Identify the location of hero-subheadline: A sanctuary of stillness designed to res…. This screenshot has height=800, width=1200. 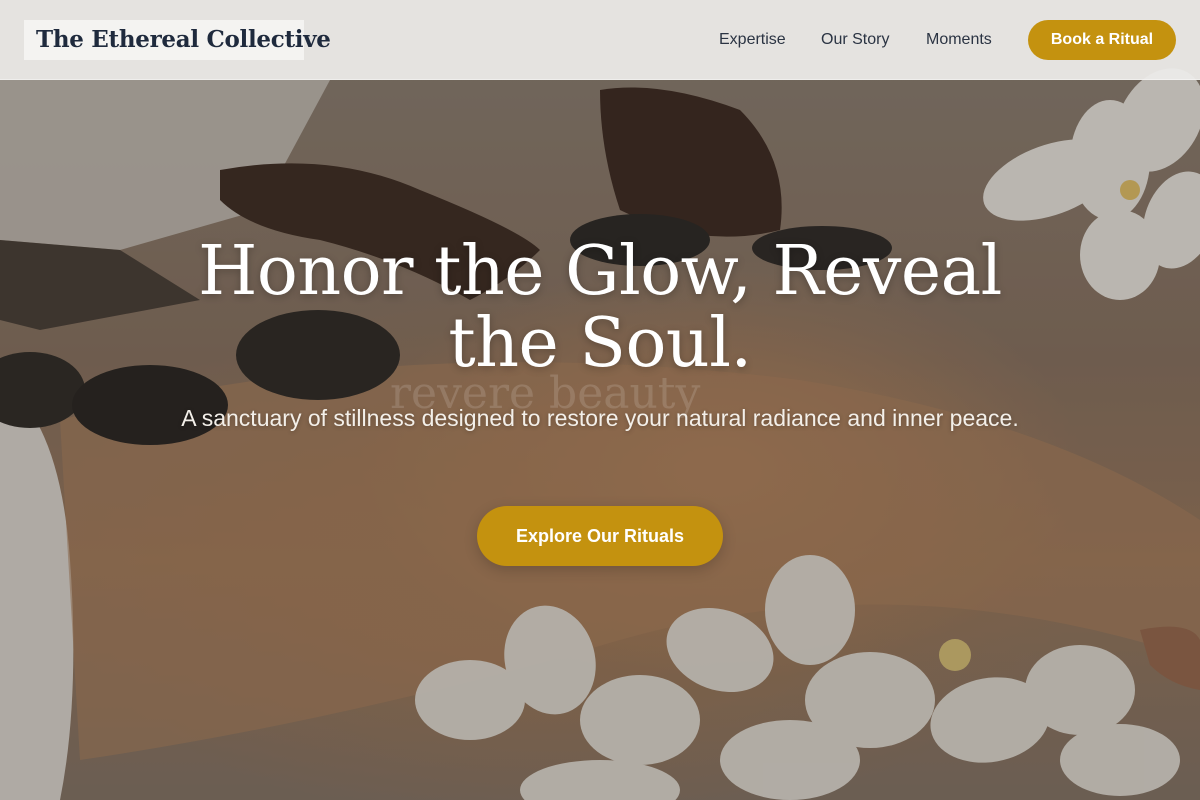
(600, 418).